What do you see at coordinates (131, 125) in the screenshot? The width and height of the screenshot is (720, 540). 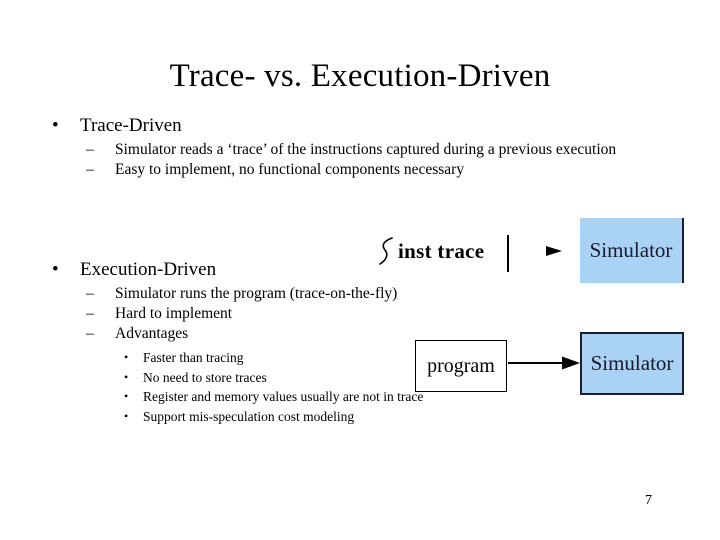 I see `bullet-trace-driven-label: Trace-Driven` at bounding box center [131, 125].